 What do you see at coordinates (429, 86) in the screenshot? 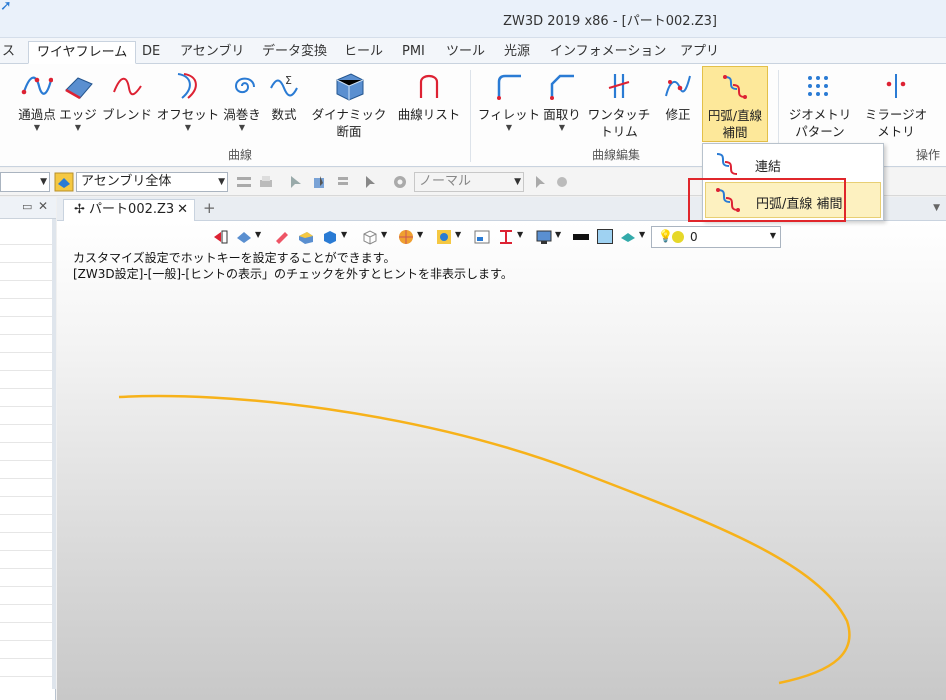
I see `curve-list-icon` at bounding box center [429, 86].